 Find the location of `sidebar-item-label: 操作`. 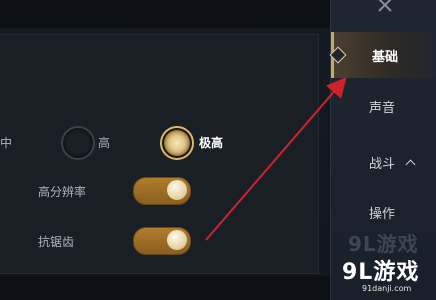

sidebar-item-label: 操作 is located at coordinates (382, 214).